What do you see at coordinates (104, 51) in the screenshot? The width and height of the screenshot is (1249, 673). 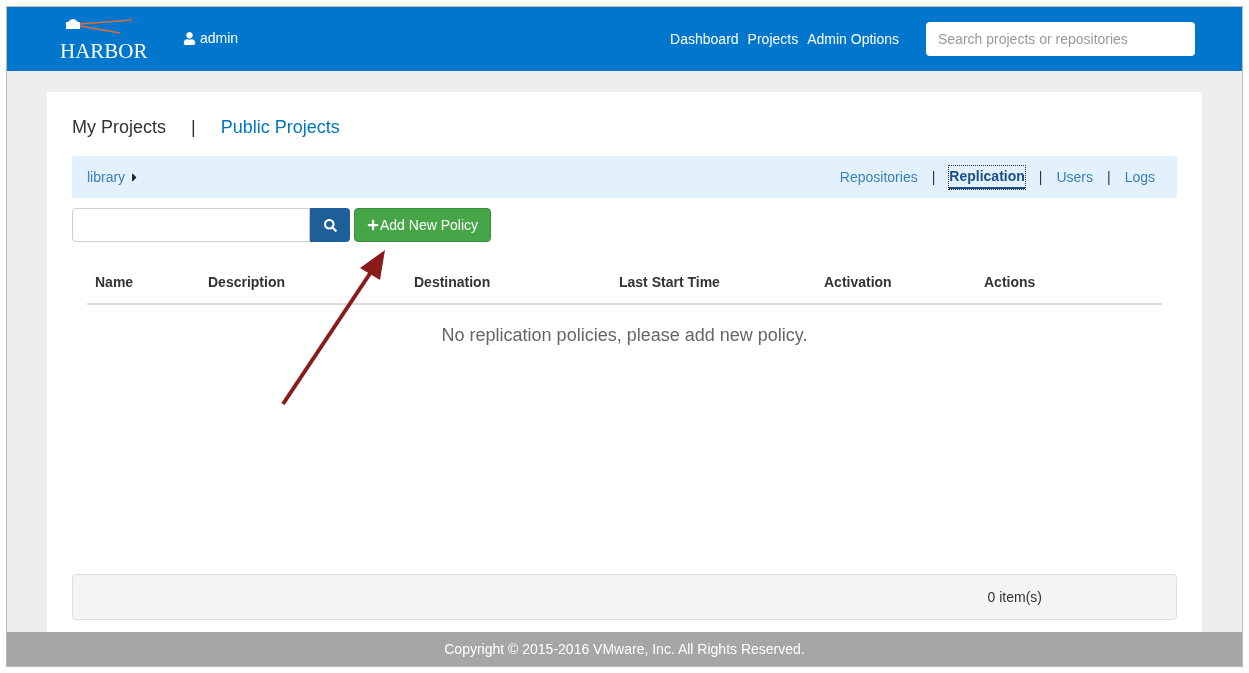 I see `logo-text: HARBOR` at bounding box center [104, 51].